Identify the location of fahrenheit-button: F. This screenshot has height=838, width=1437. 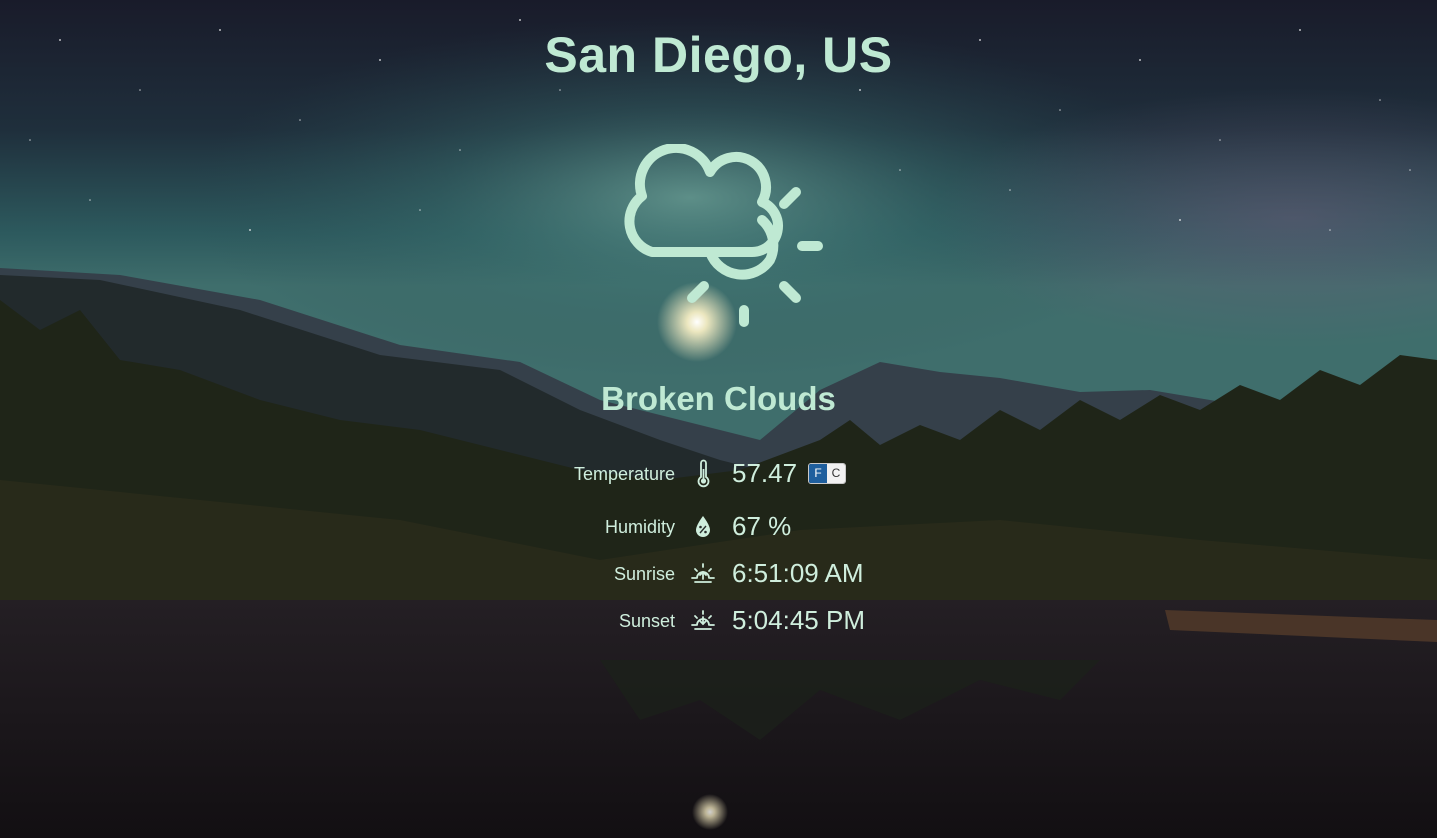
(818, 473).